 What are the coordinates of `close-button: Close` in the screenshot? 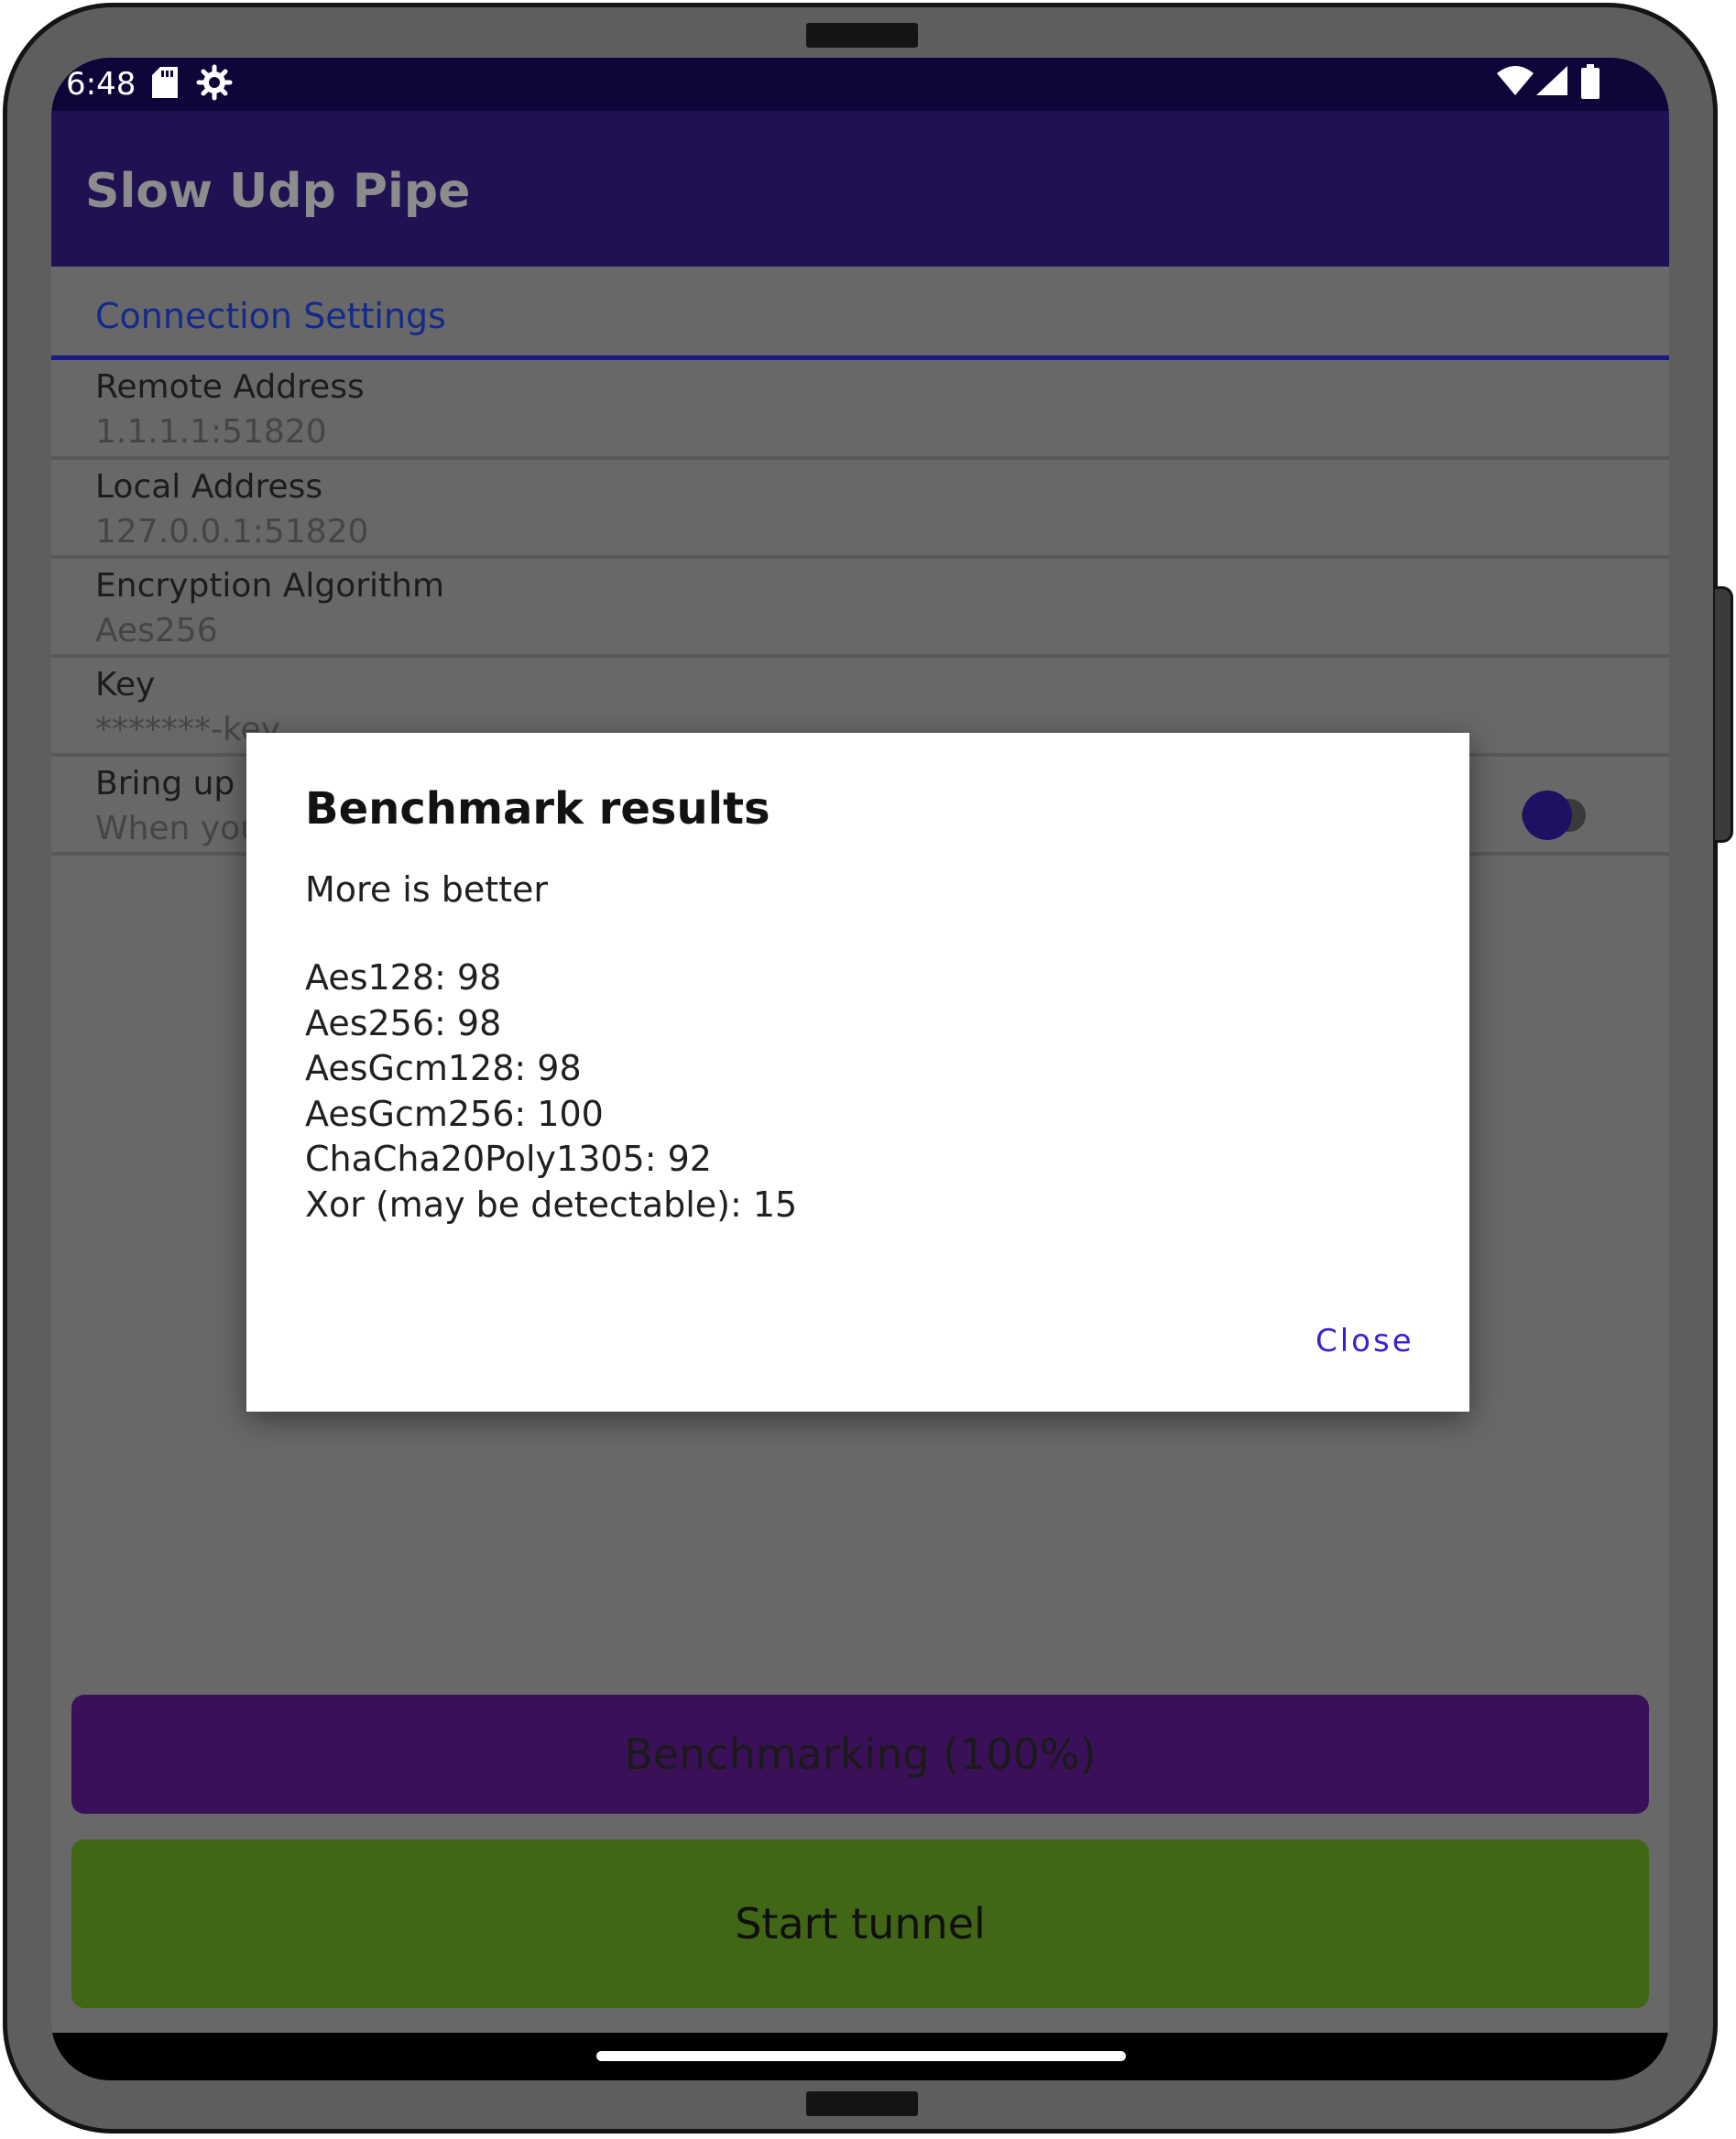 It's located at (1365, 1341).